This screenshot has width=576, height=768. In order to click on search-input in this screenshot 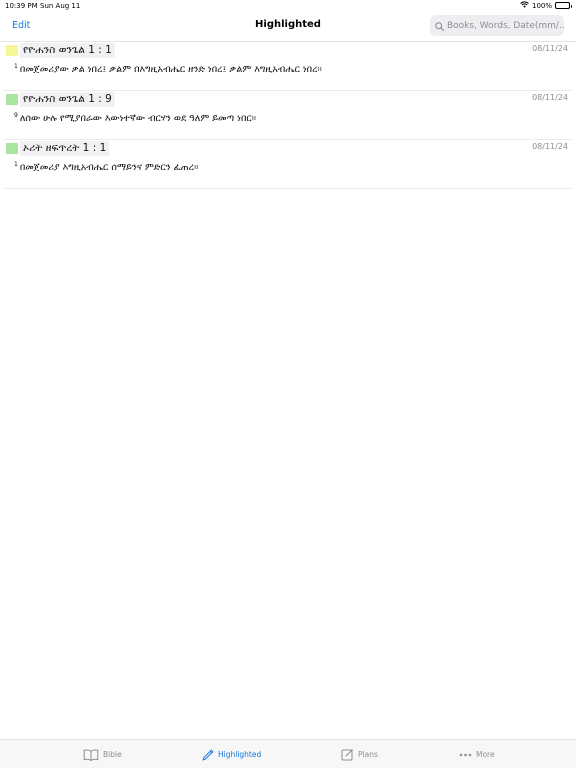, I will do `click(505, 25)`.